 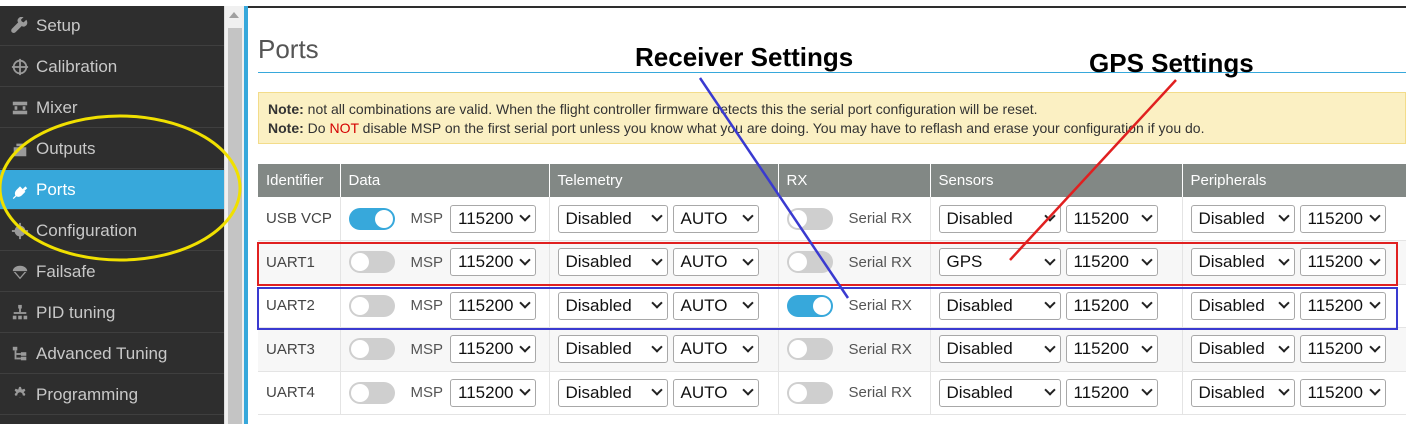 What do you see at coordinates (999, 262) in the screenshot?
I see `sensor-select: GPS` at bounding box center [999, 262].